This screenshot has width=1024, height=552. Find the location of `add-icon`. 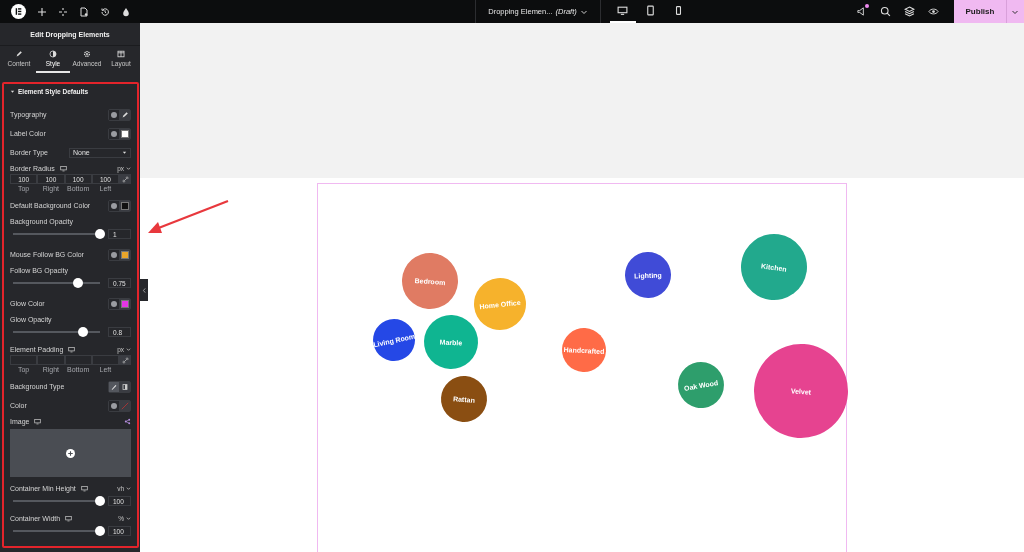

add-icon is located at coordinates (42, 11).